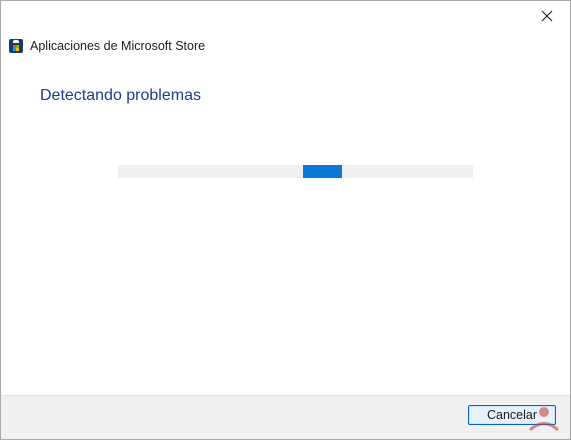  What do you see at coordinates (120, 95) in the screenshot?
I see `page-heading: Detectando problemas` at bounding box center [120, 95].